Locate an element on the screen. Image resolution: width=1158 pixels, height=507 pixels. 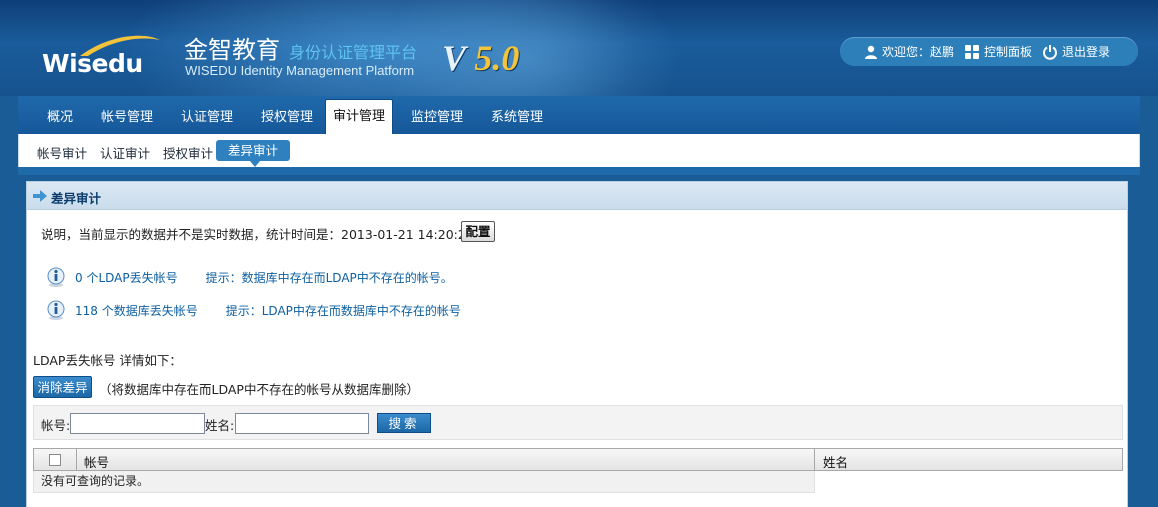
logo-text: Wisedu is located at coordinates (92, 63).